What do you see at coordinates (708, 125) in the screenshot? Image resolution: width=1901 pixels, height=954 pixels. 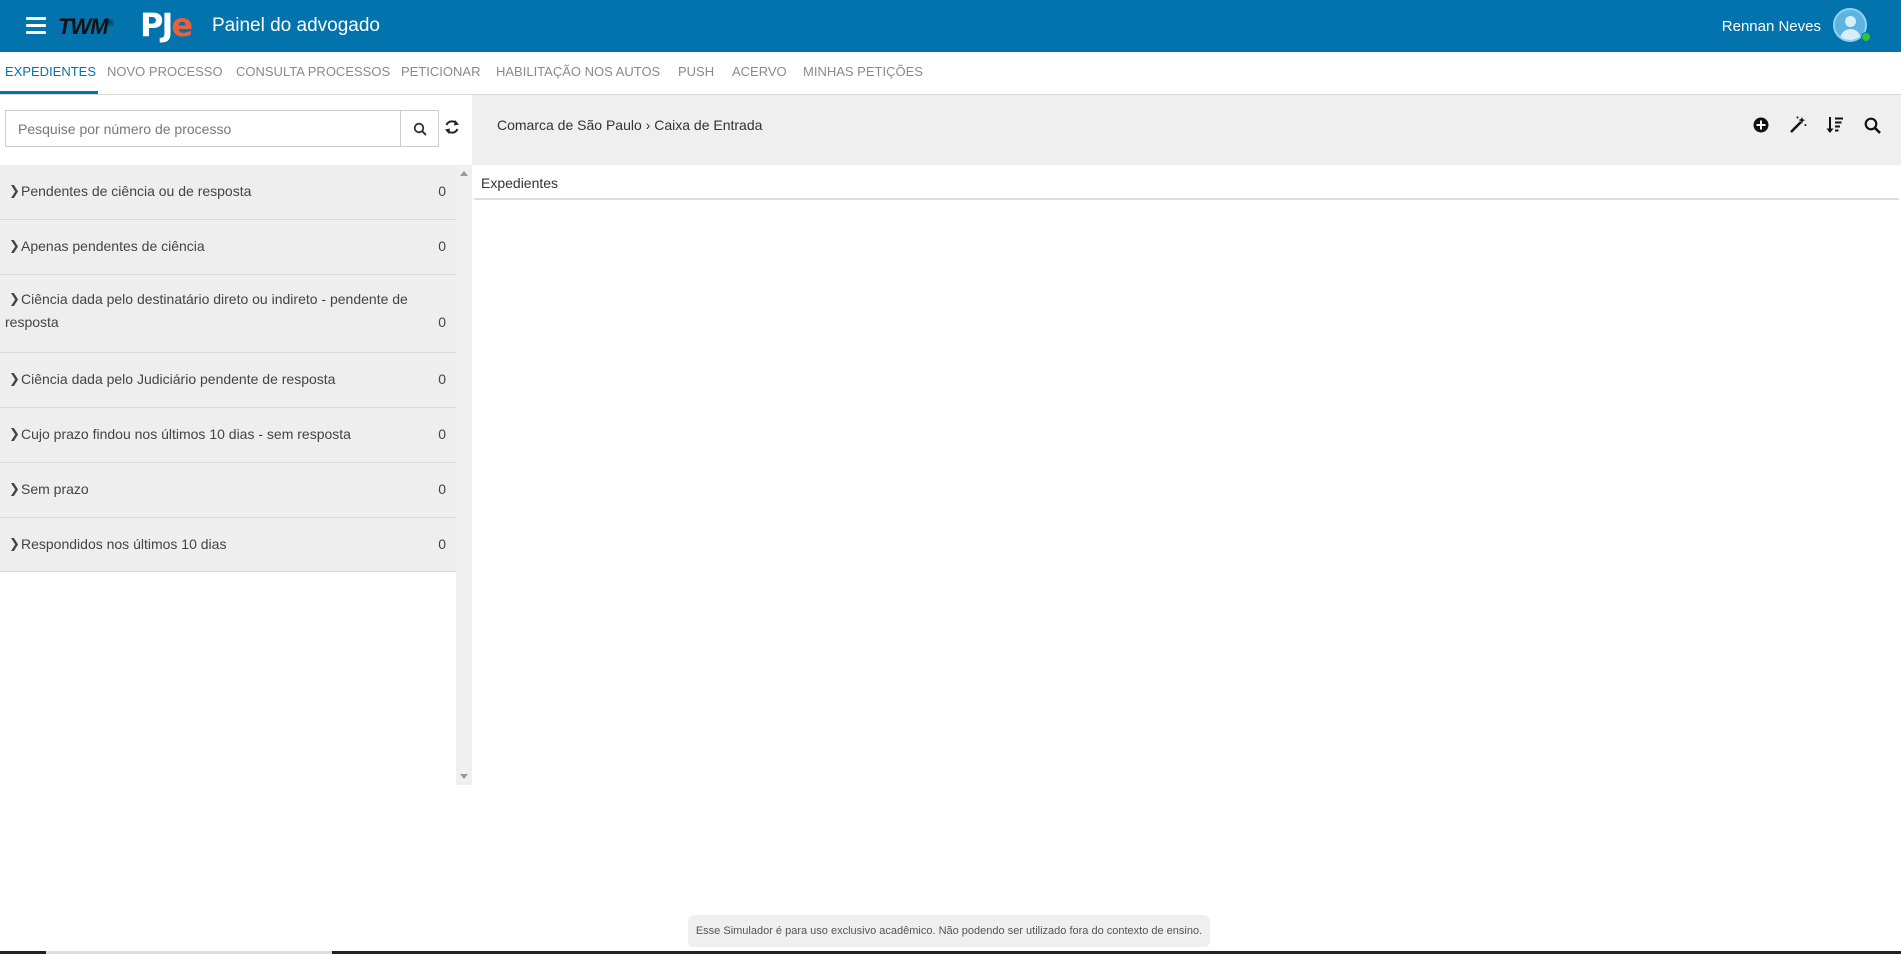 I see `breadcrumb-folder: Caixa de Entrada` at bounding box center [708, 125].